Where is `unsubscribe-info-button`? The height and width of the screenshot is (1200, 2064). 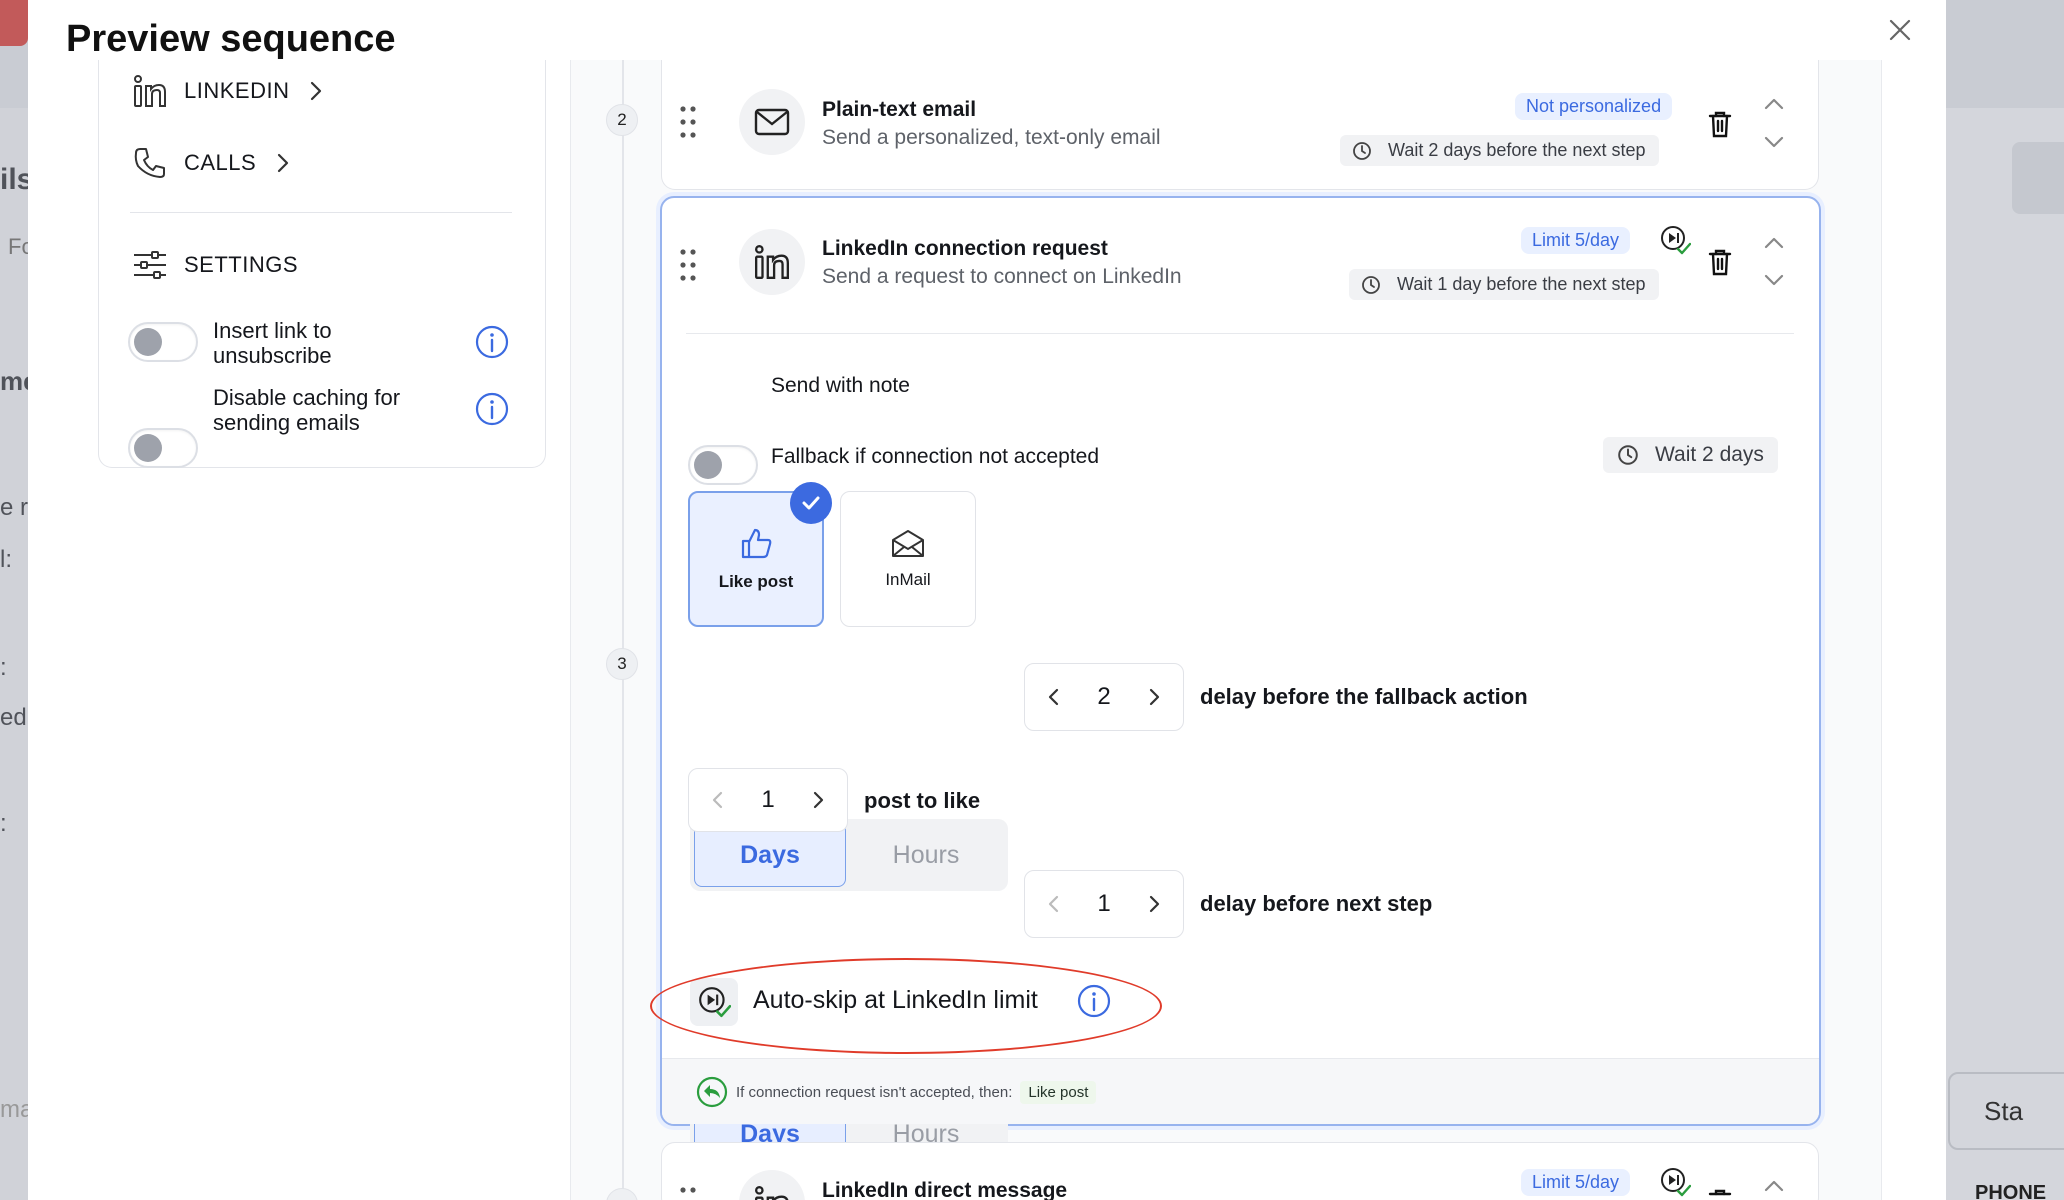
unsubscribe-info-button is located at coordinates (492, 344).